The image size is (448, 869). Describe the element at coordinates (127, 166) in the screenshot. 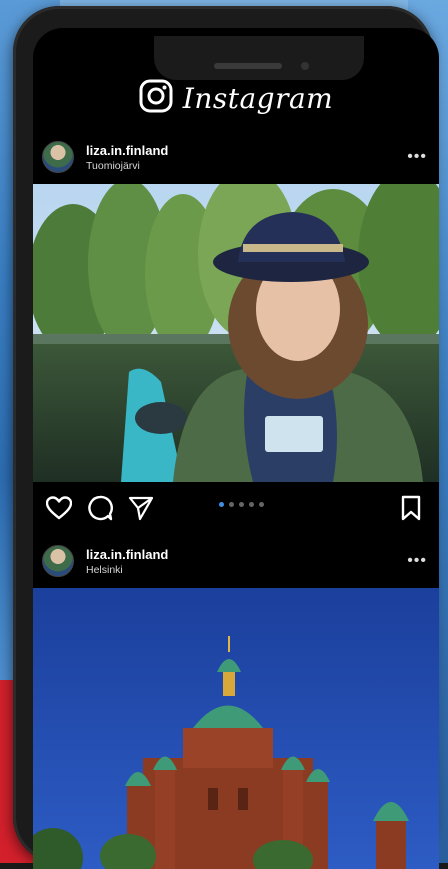

I see `location-link: Tuomiojärvi` at that location.